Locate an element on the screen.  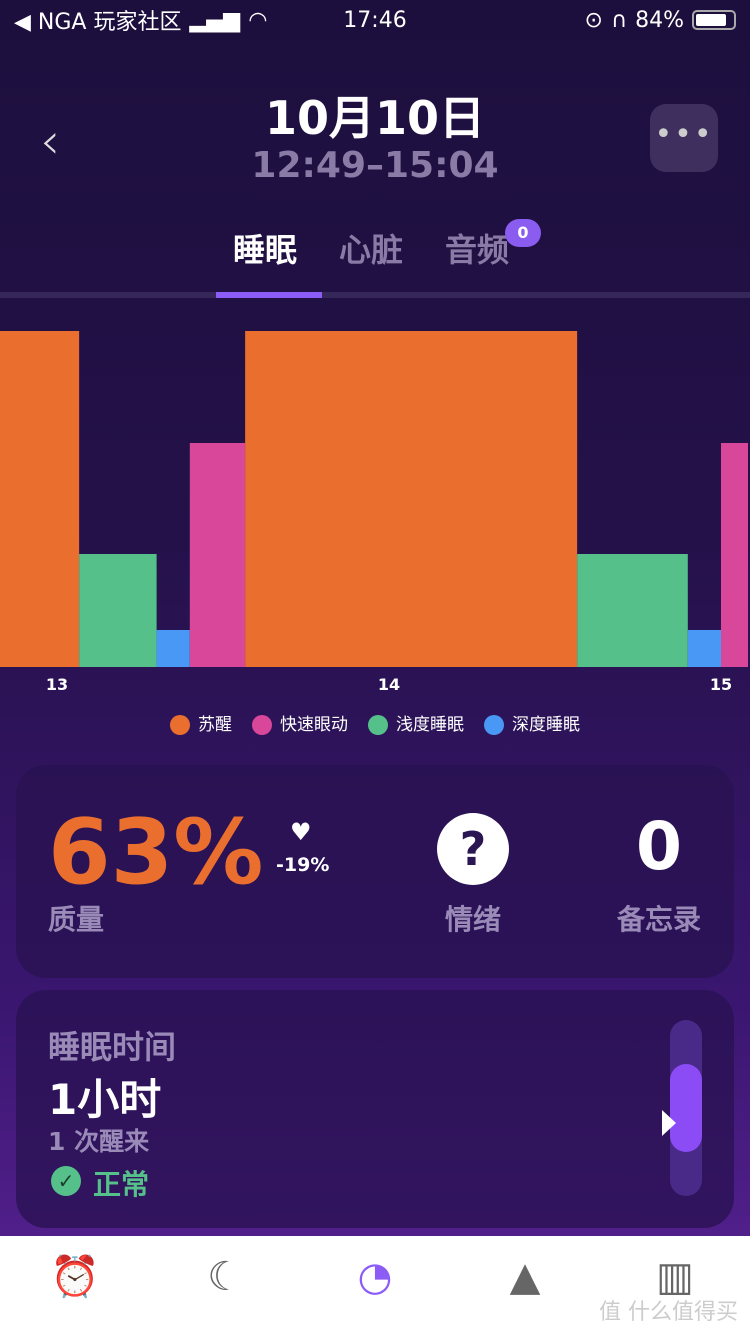
legend-item: 深度睡眠 is located at coordinates (532, 722).